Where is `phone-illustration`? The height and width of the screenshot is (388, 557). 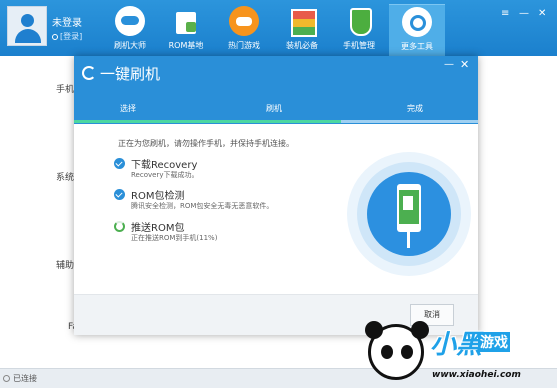 phone-illustration is located at coordinates (409, 214).